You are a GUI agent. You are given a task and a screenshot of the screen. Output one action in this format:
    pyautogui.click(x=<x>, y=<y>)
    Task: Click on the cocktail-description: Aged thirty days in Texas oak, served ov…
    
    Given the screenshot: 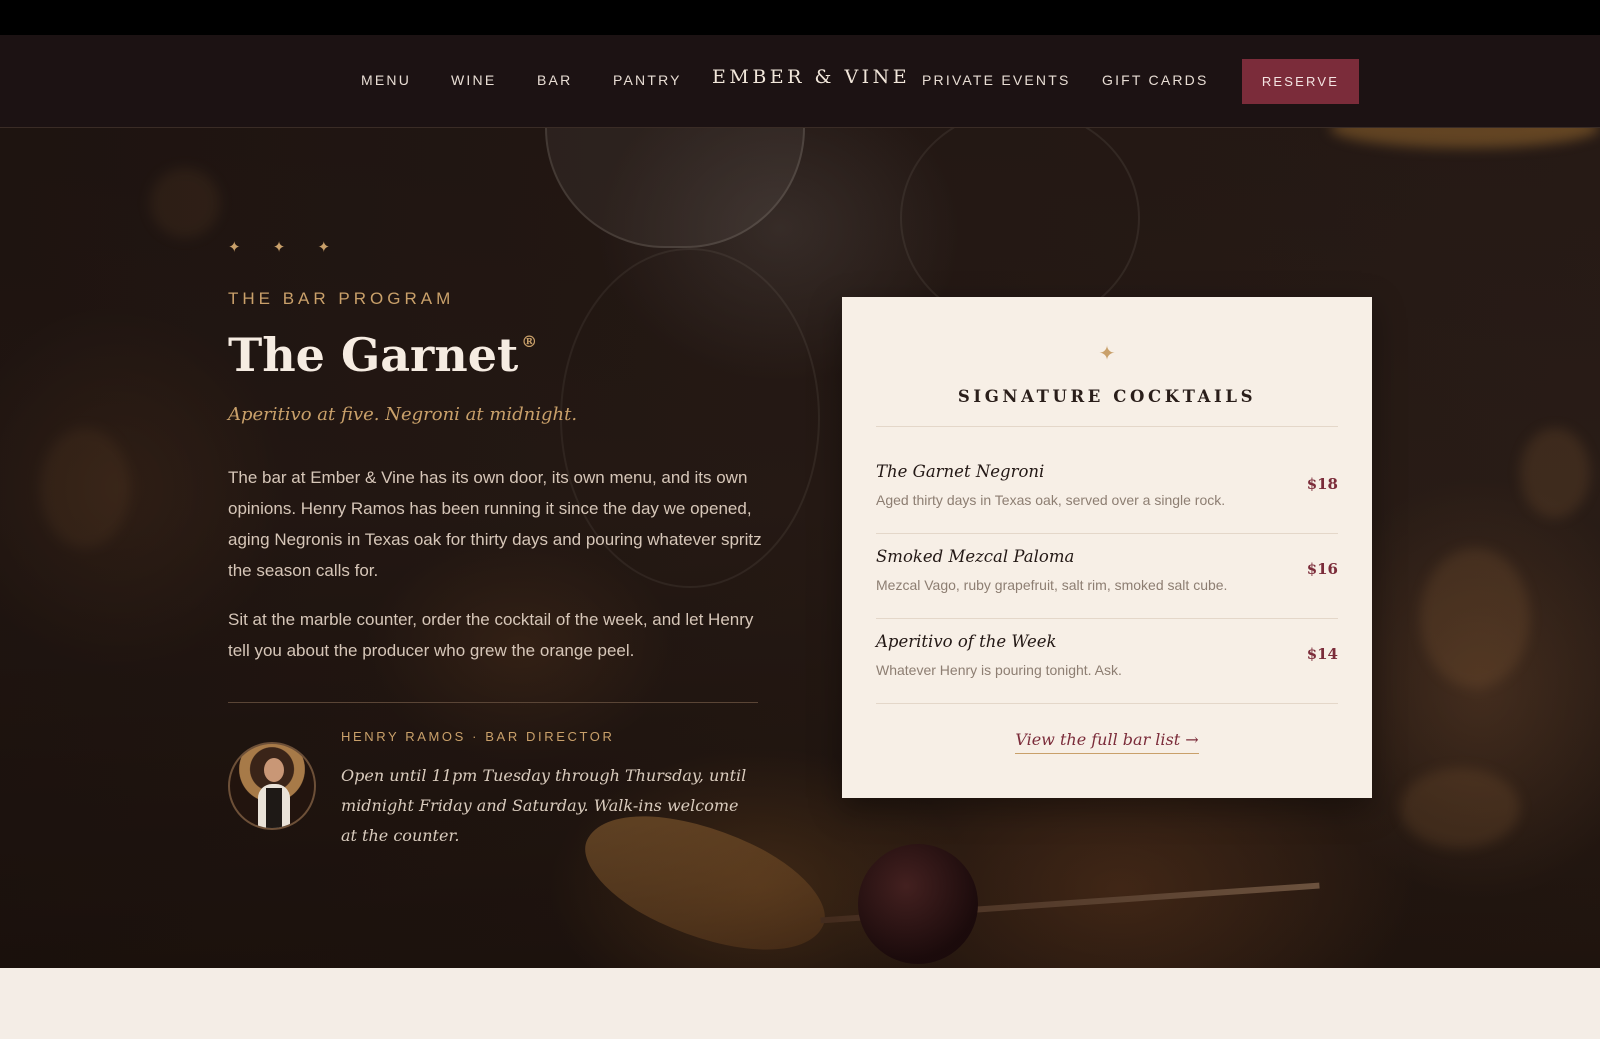 What is the action you would take?
    pyautogui.click(x=1051, y=500)
    